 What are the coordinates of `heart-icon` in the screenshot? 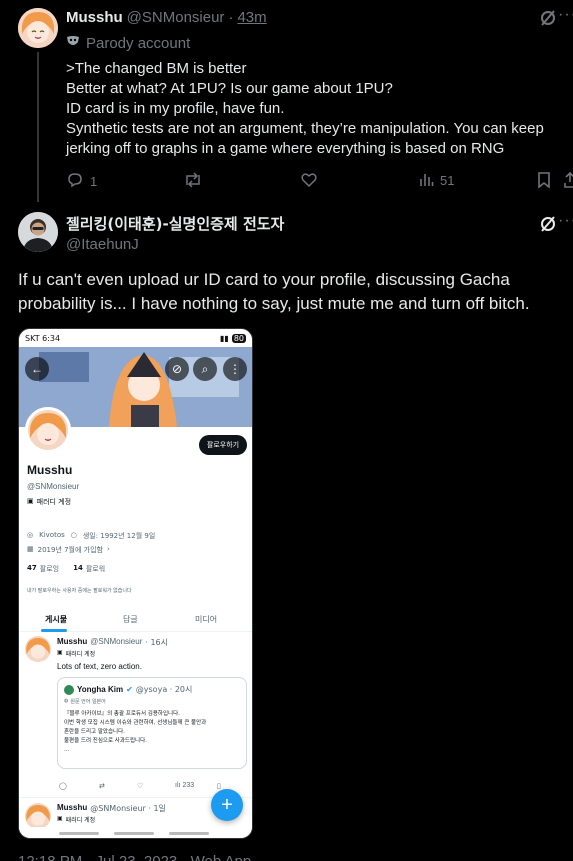 It's located at (309, 181).